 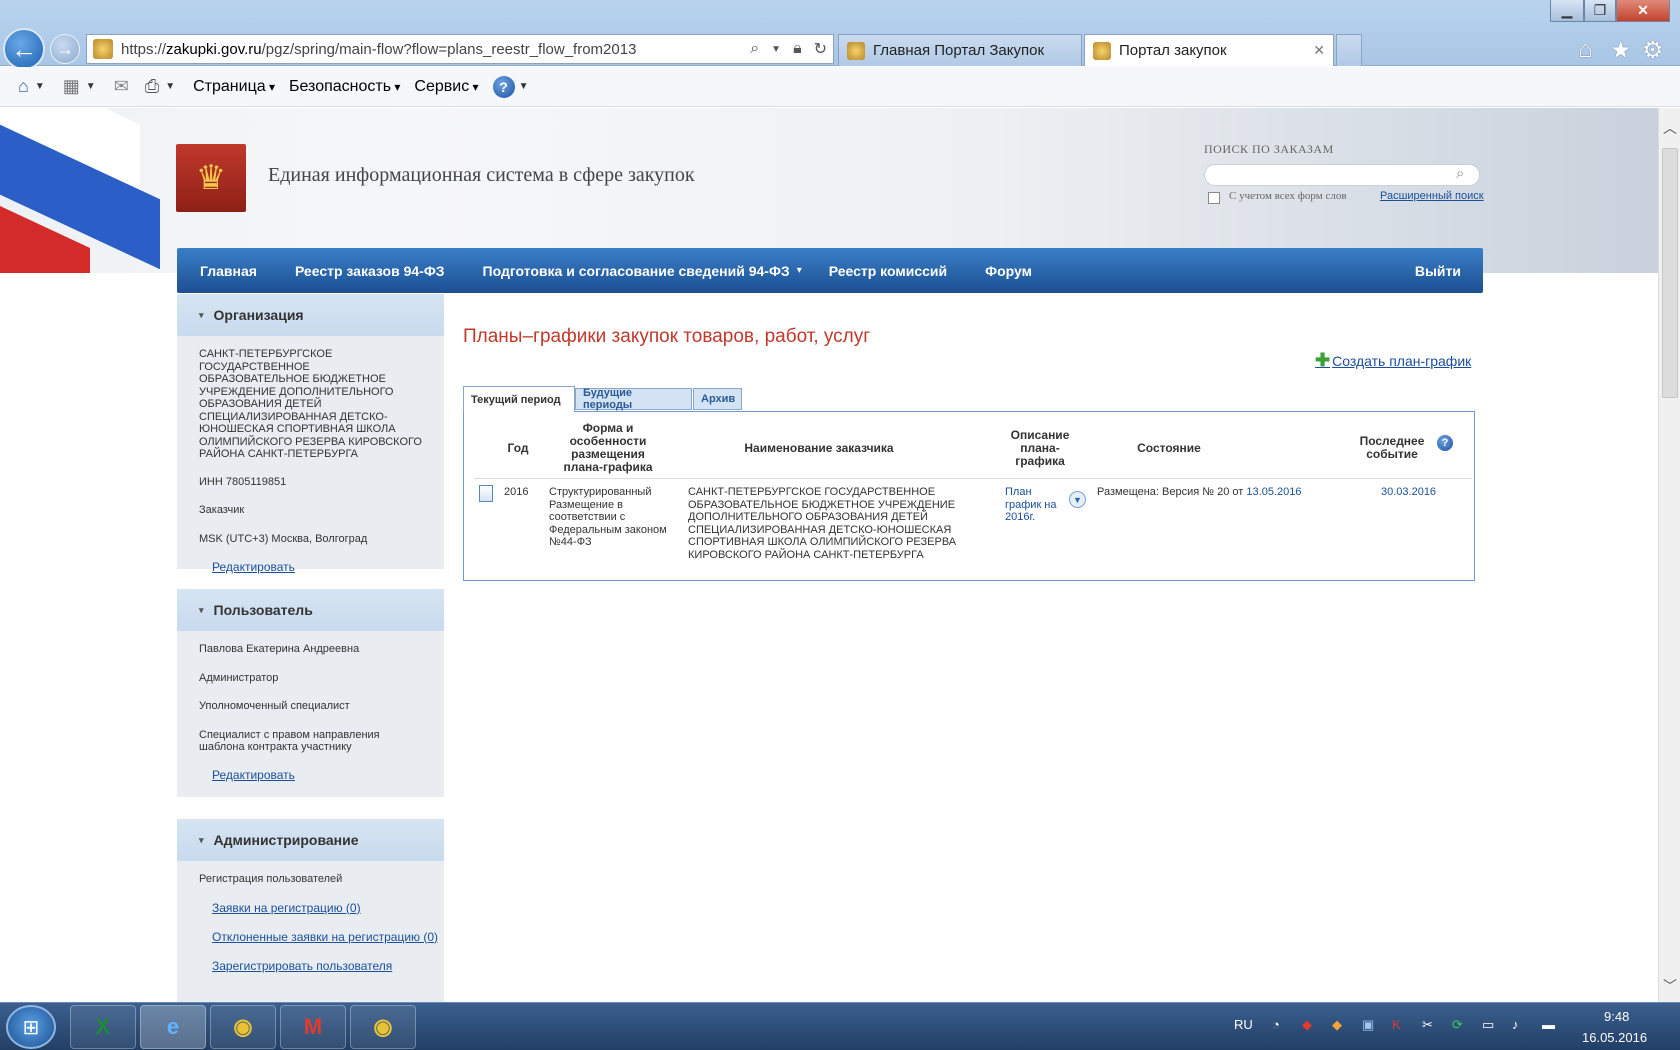 I want to click on nav-item-orders-registry: Реестр заказов 94-ФЗ, so click(x=370, y=271).